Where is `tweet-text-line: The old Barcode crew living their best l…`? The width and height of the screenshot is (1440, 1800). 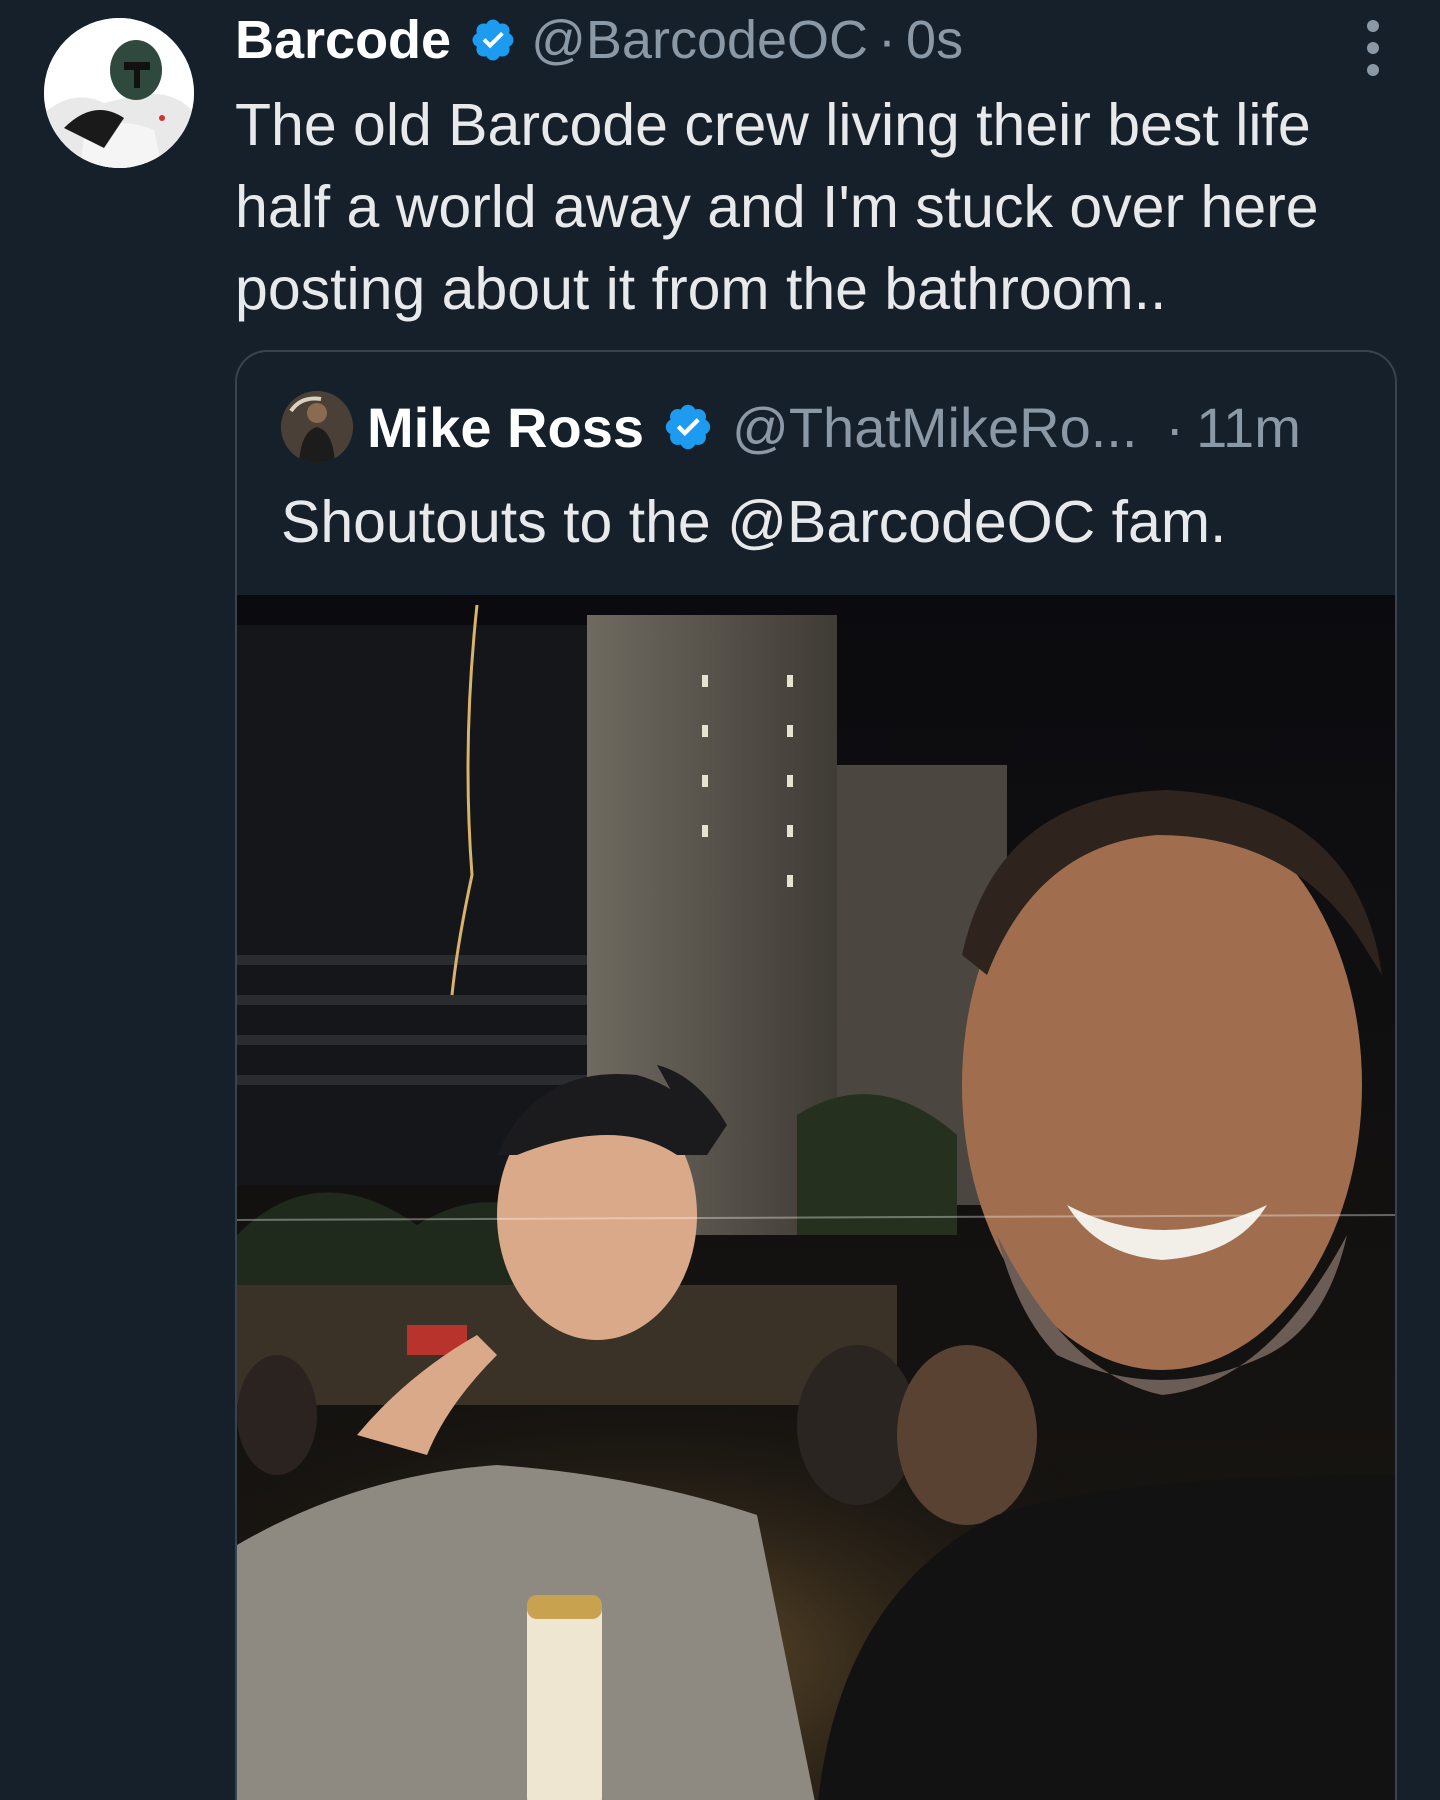 tweet-text-line: The old Barcode crew living their best l… is located at coordinates (773, 125).